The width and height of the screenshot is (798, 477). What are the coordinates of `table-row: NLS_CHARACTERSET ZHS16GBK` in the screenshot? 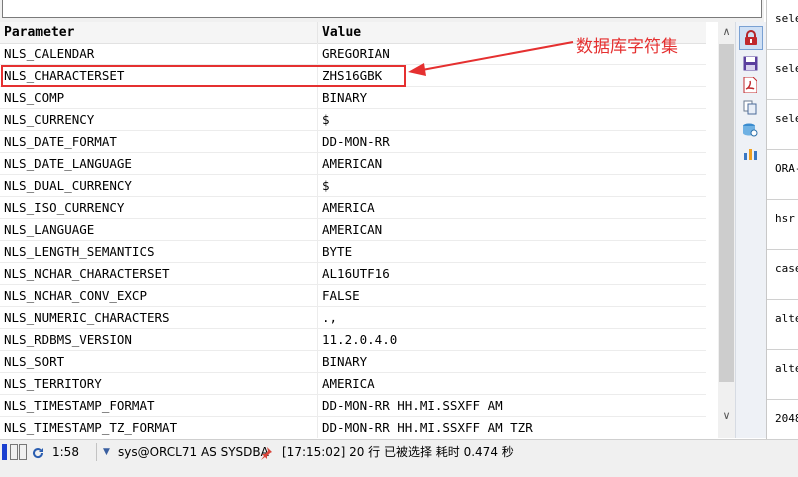 It's located at (353, 76).